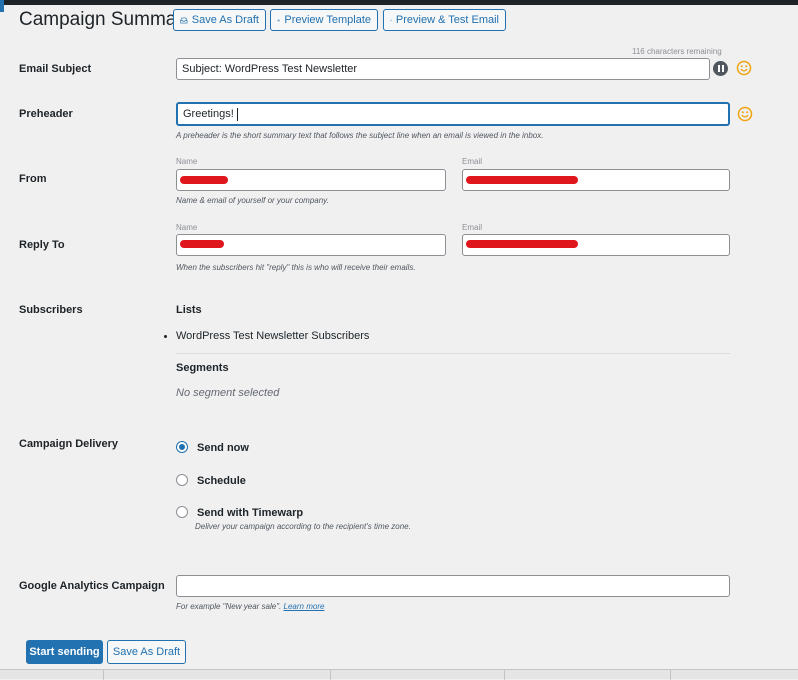 Image resolution: width=798 pixels, height=680 pixels. What do you see at coordinates (64, 652) in the screenshot?
I see `start-sending-button: Start sending` at bounding box center [64, 652].